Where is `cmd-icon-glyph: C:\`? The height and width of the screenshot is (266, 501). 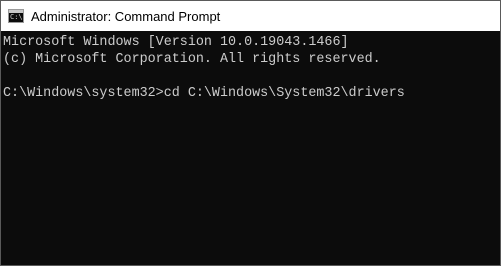
cmd-icon-glyph: C:\ is located at coordinates (16, 17).